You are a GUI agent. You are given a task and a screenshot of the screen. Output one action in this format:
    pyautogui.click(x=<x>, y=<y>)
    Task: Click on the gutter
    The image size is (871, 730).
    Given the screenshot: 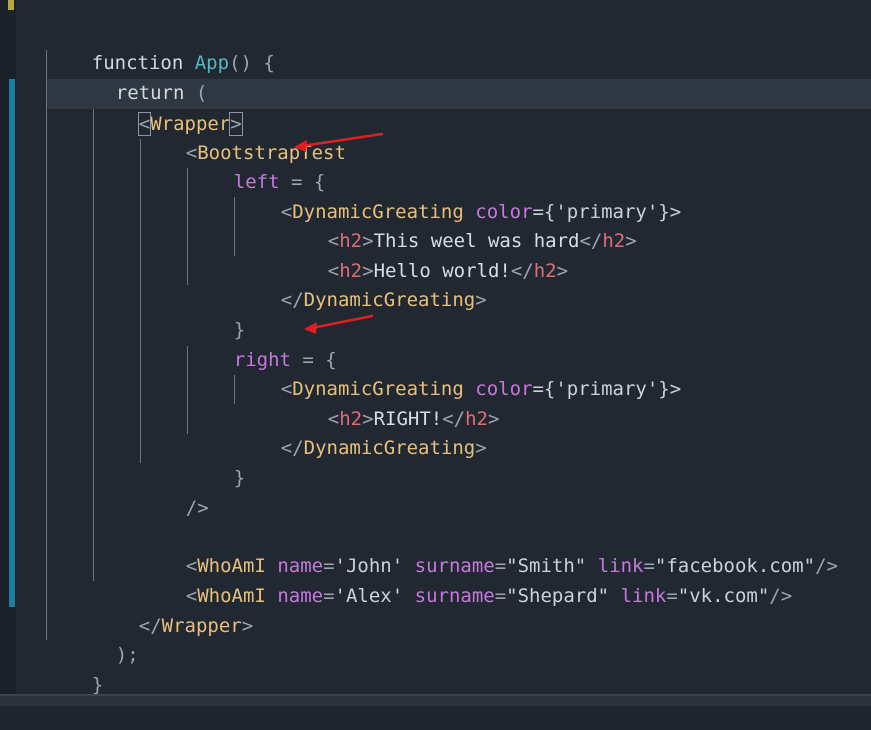 What is the action you would take?
    pyautogui.click(x=8, y=353)
    